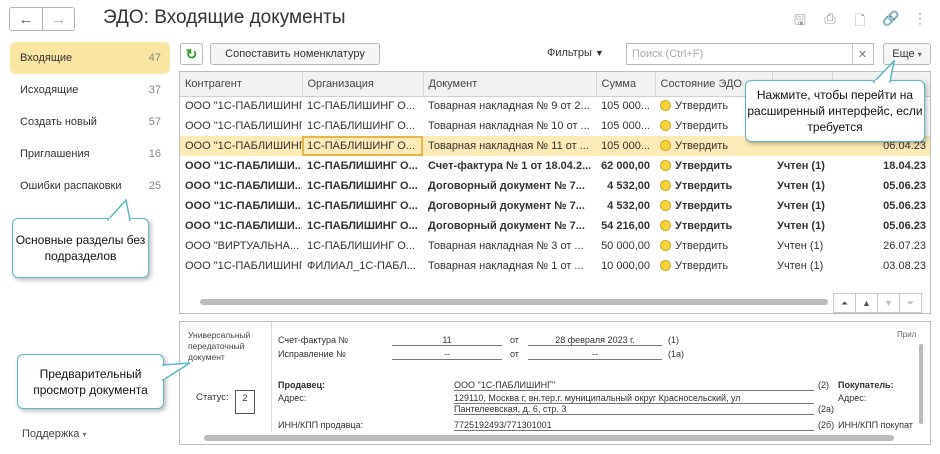 The image size is (940, 454). Describe the element at coordinates (739, 54) in the screenshot. I see `search-input` at that location.